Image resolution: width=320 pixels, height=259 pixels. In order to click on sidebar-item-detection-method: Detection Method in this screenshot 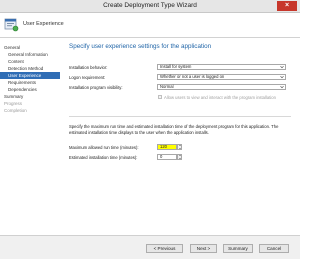, I will do `click(30, 68)`.